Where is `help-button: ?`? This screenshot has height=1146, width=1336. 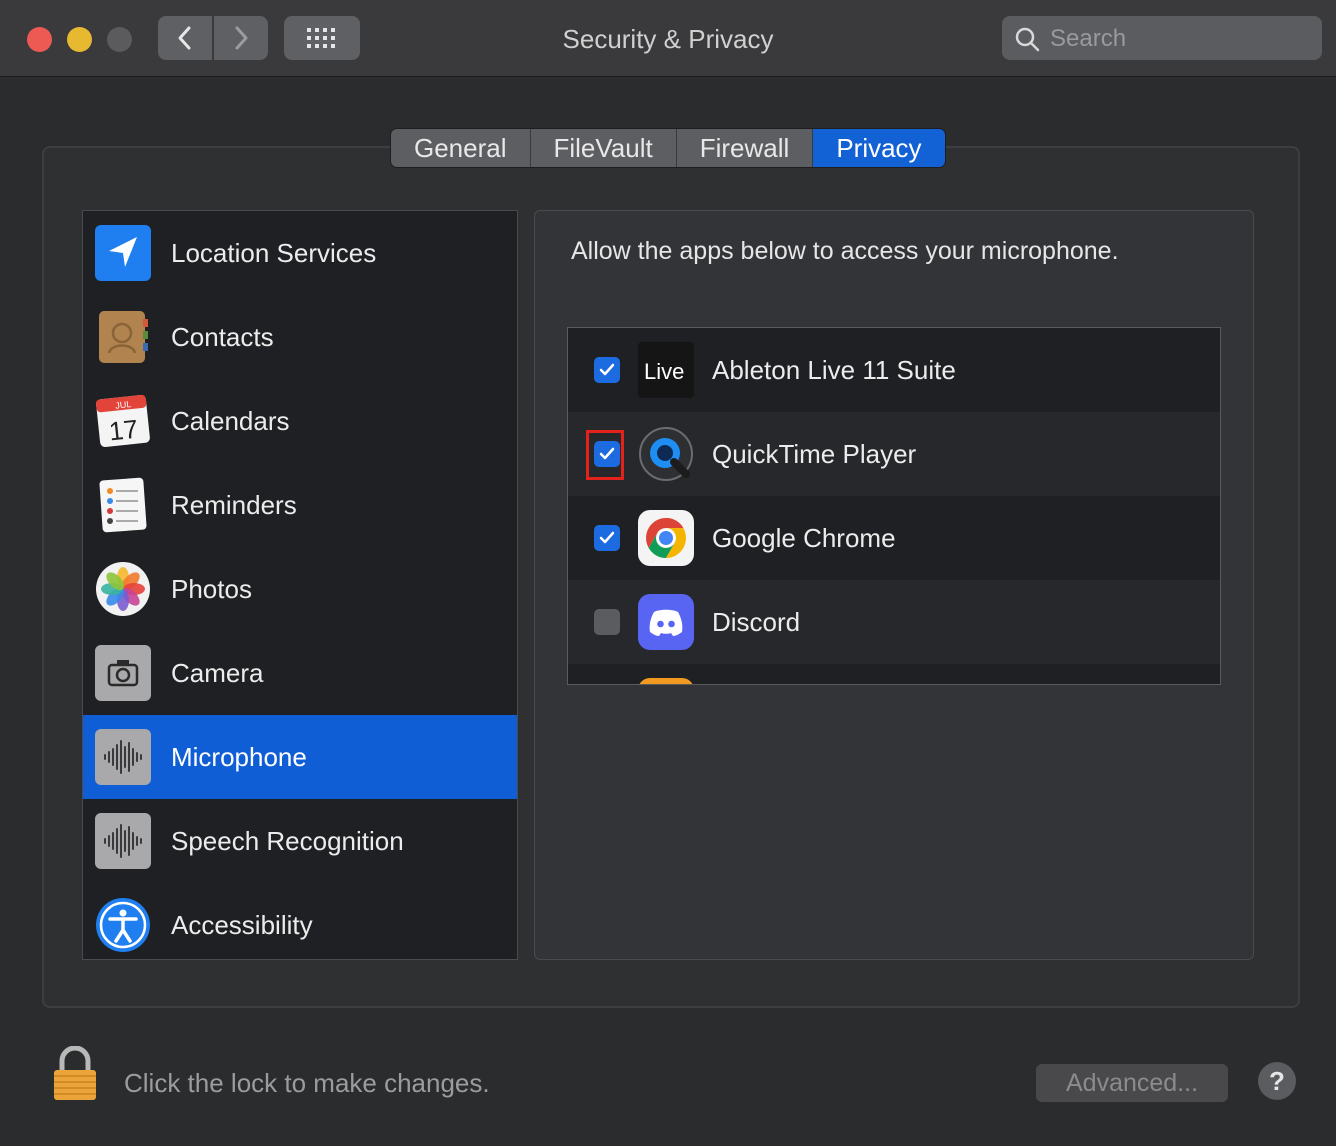 help-button: ? is located at coordinates (1277, 1081).